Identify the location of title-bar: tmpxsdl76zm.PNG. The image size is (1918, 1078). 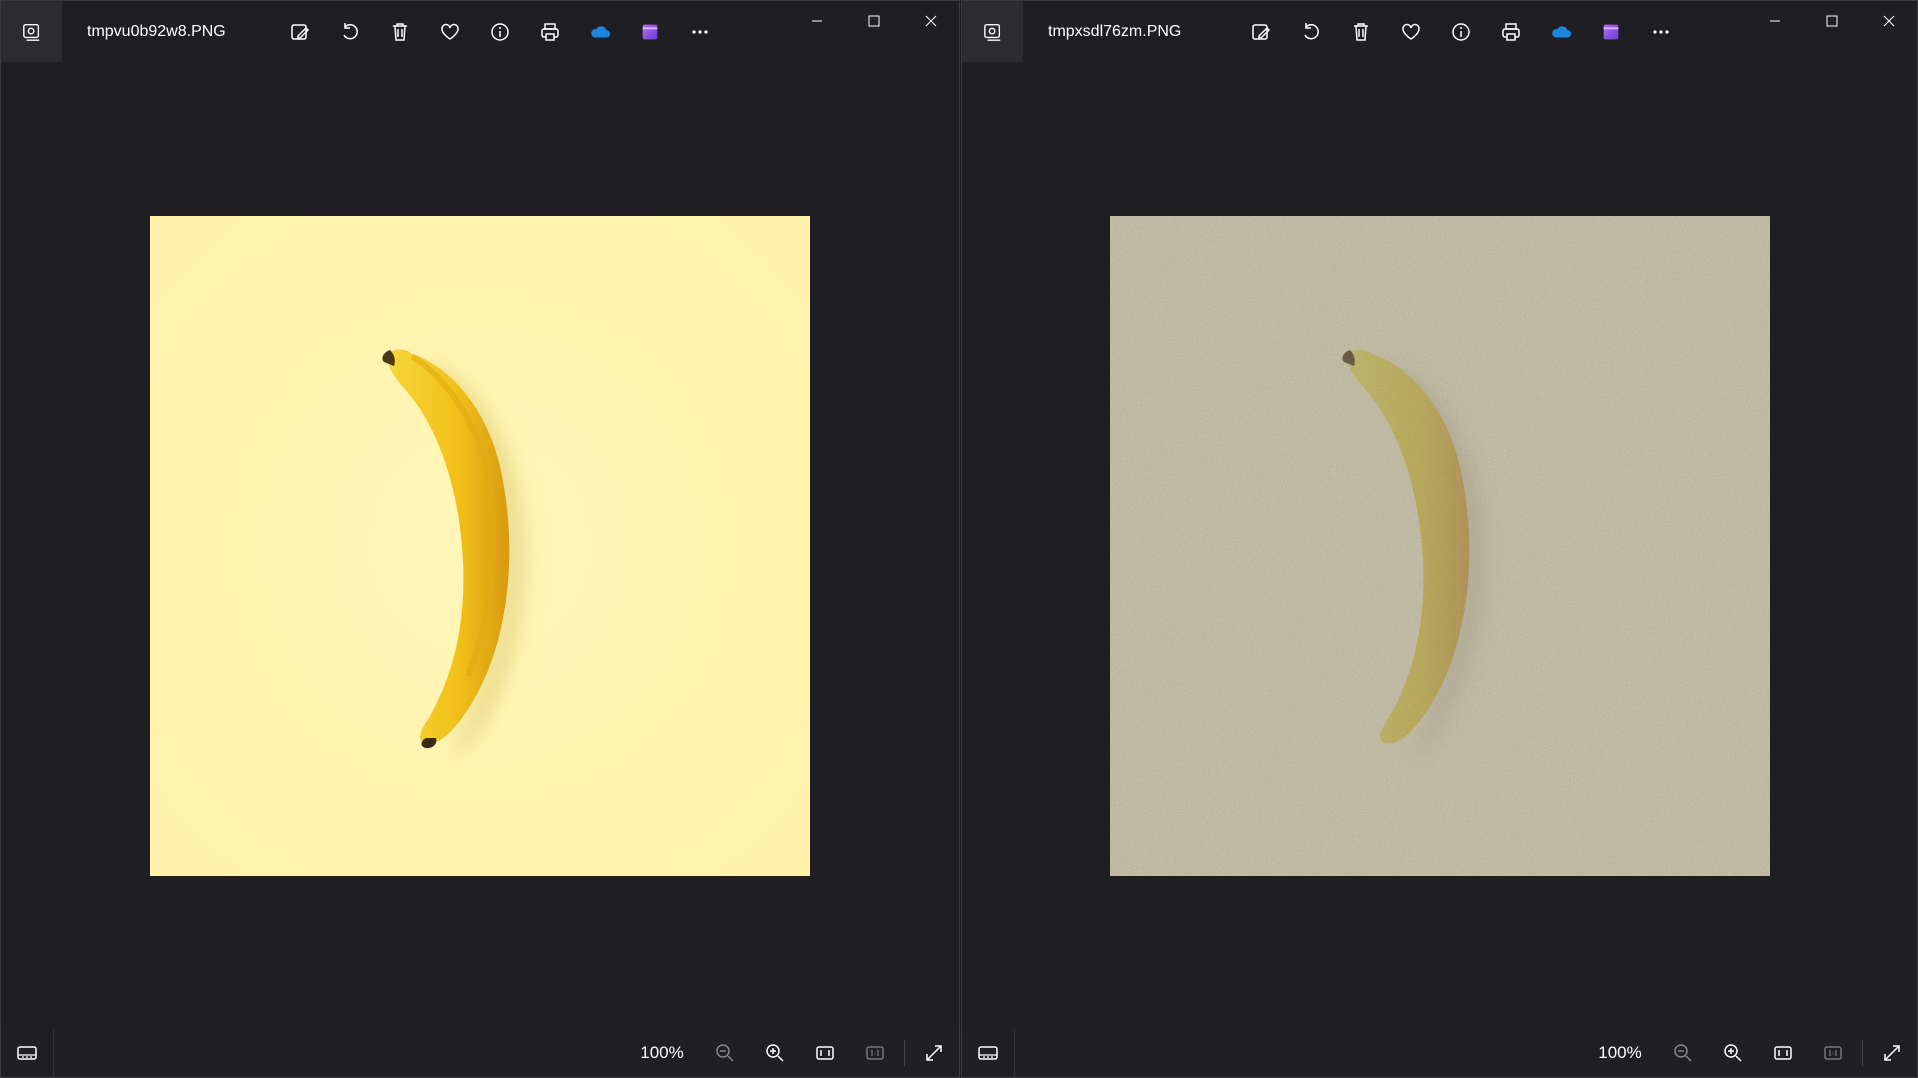
(1439, 31).